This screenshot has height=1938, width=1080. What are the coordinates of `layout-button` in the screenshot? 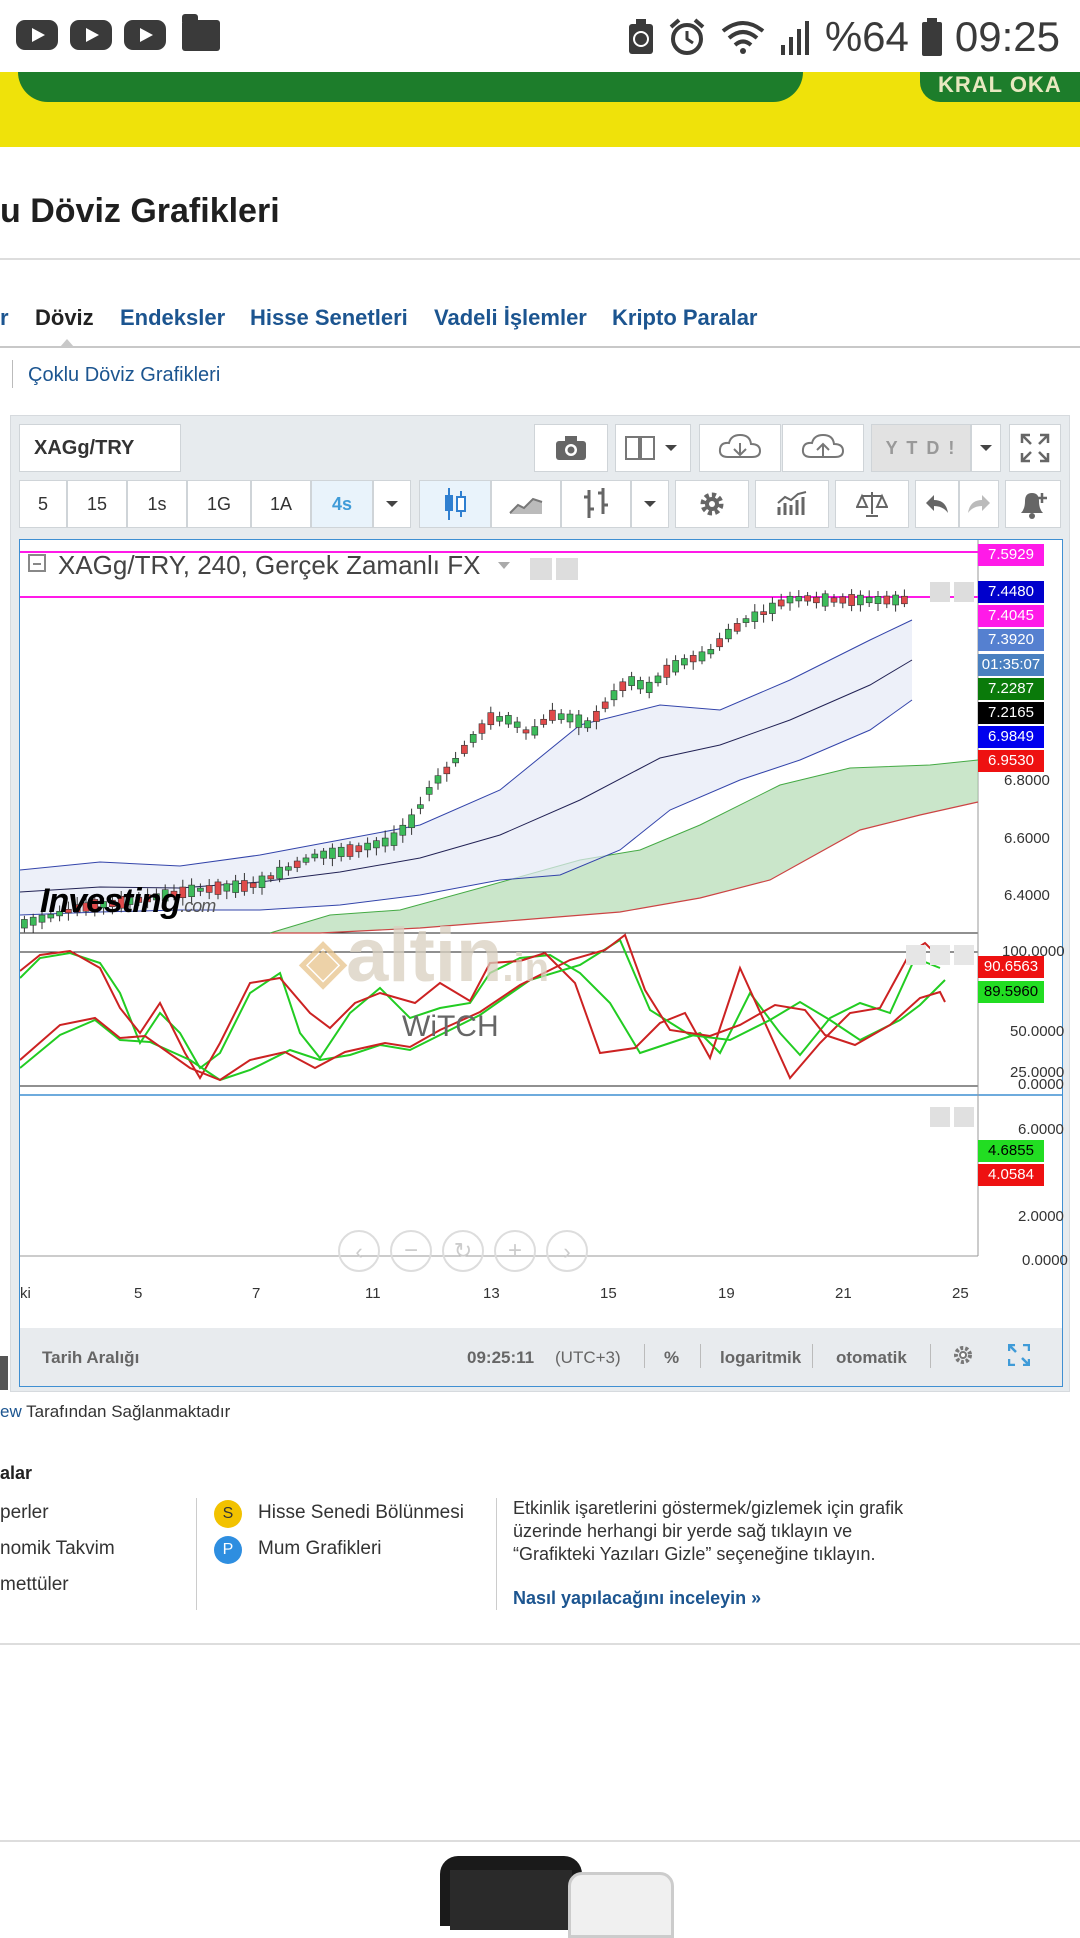 It's located at (653, 448).